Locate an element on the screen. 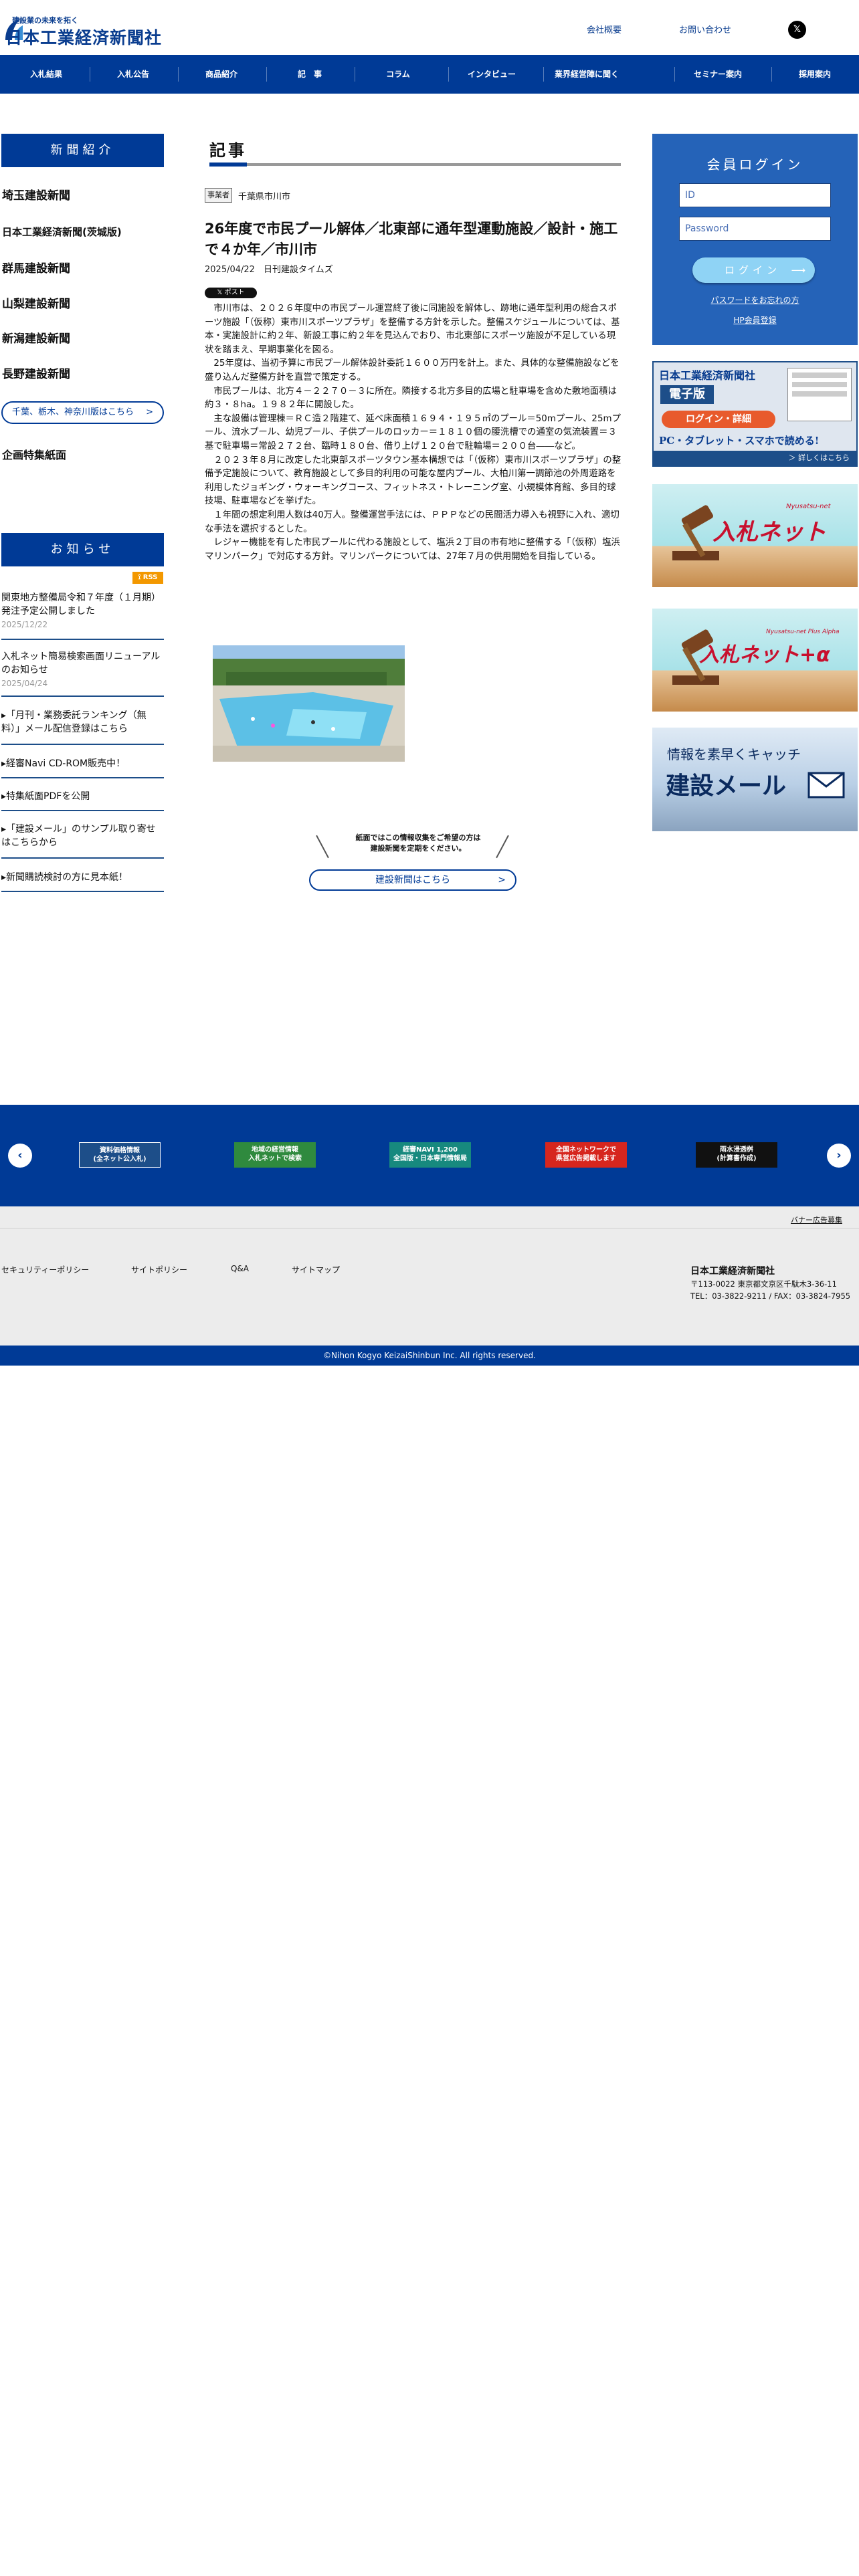 Image resolution: width=859 pixels, height=2576 pixels. special-pages-link: 企画特集紙面 is located at coordinates (34, 454).